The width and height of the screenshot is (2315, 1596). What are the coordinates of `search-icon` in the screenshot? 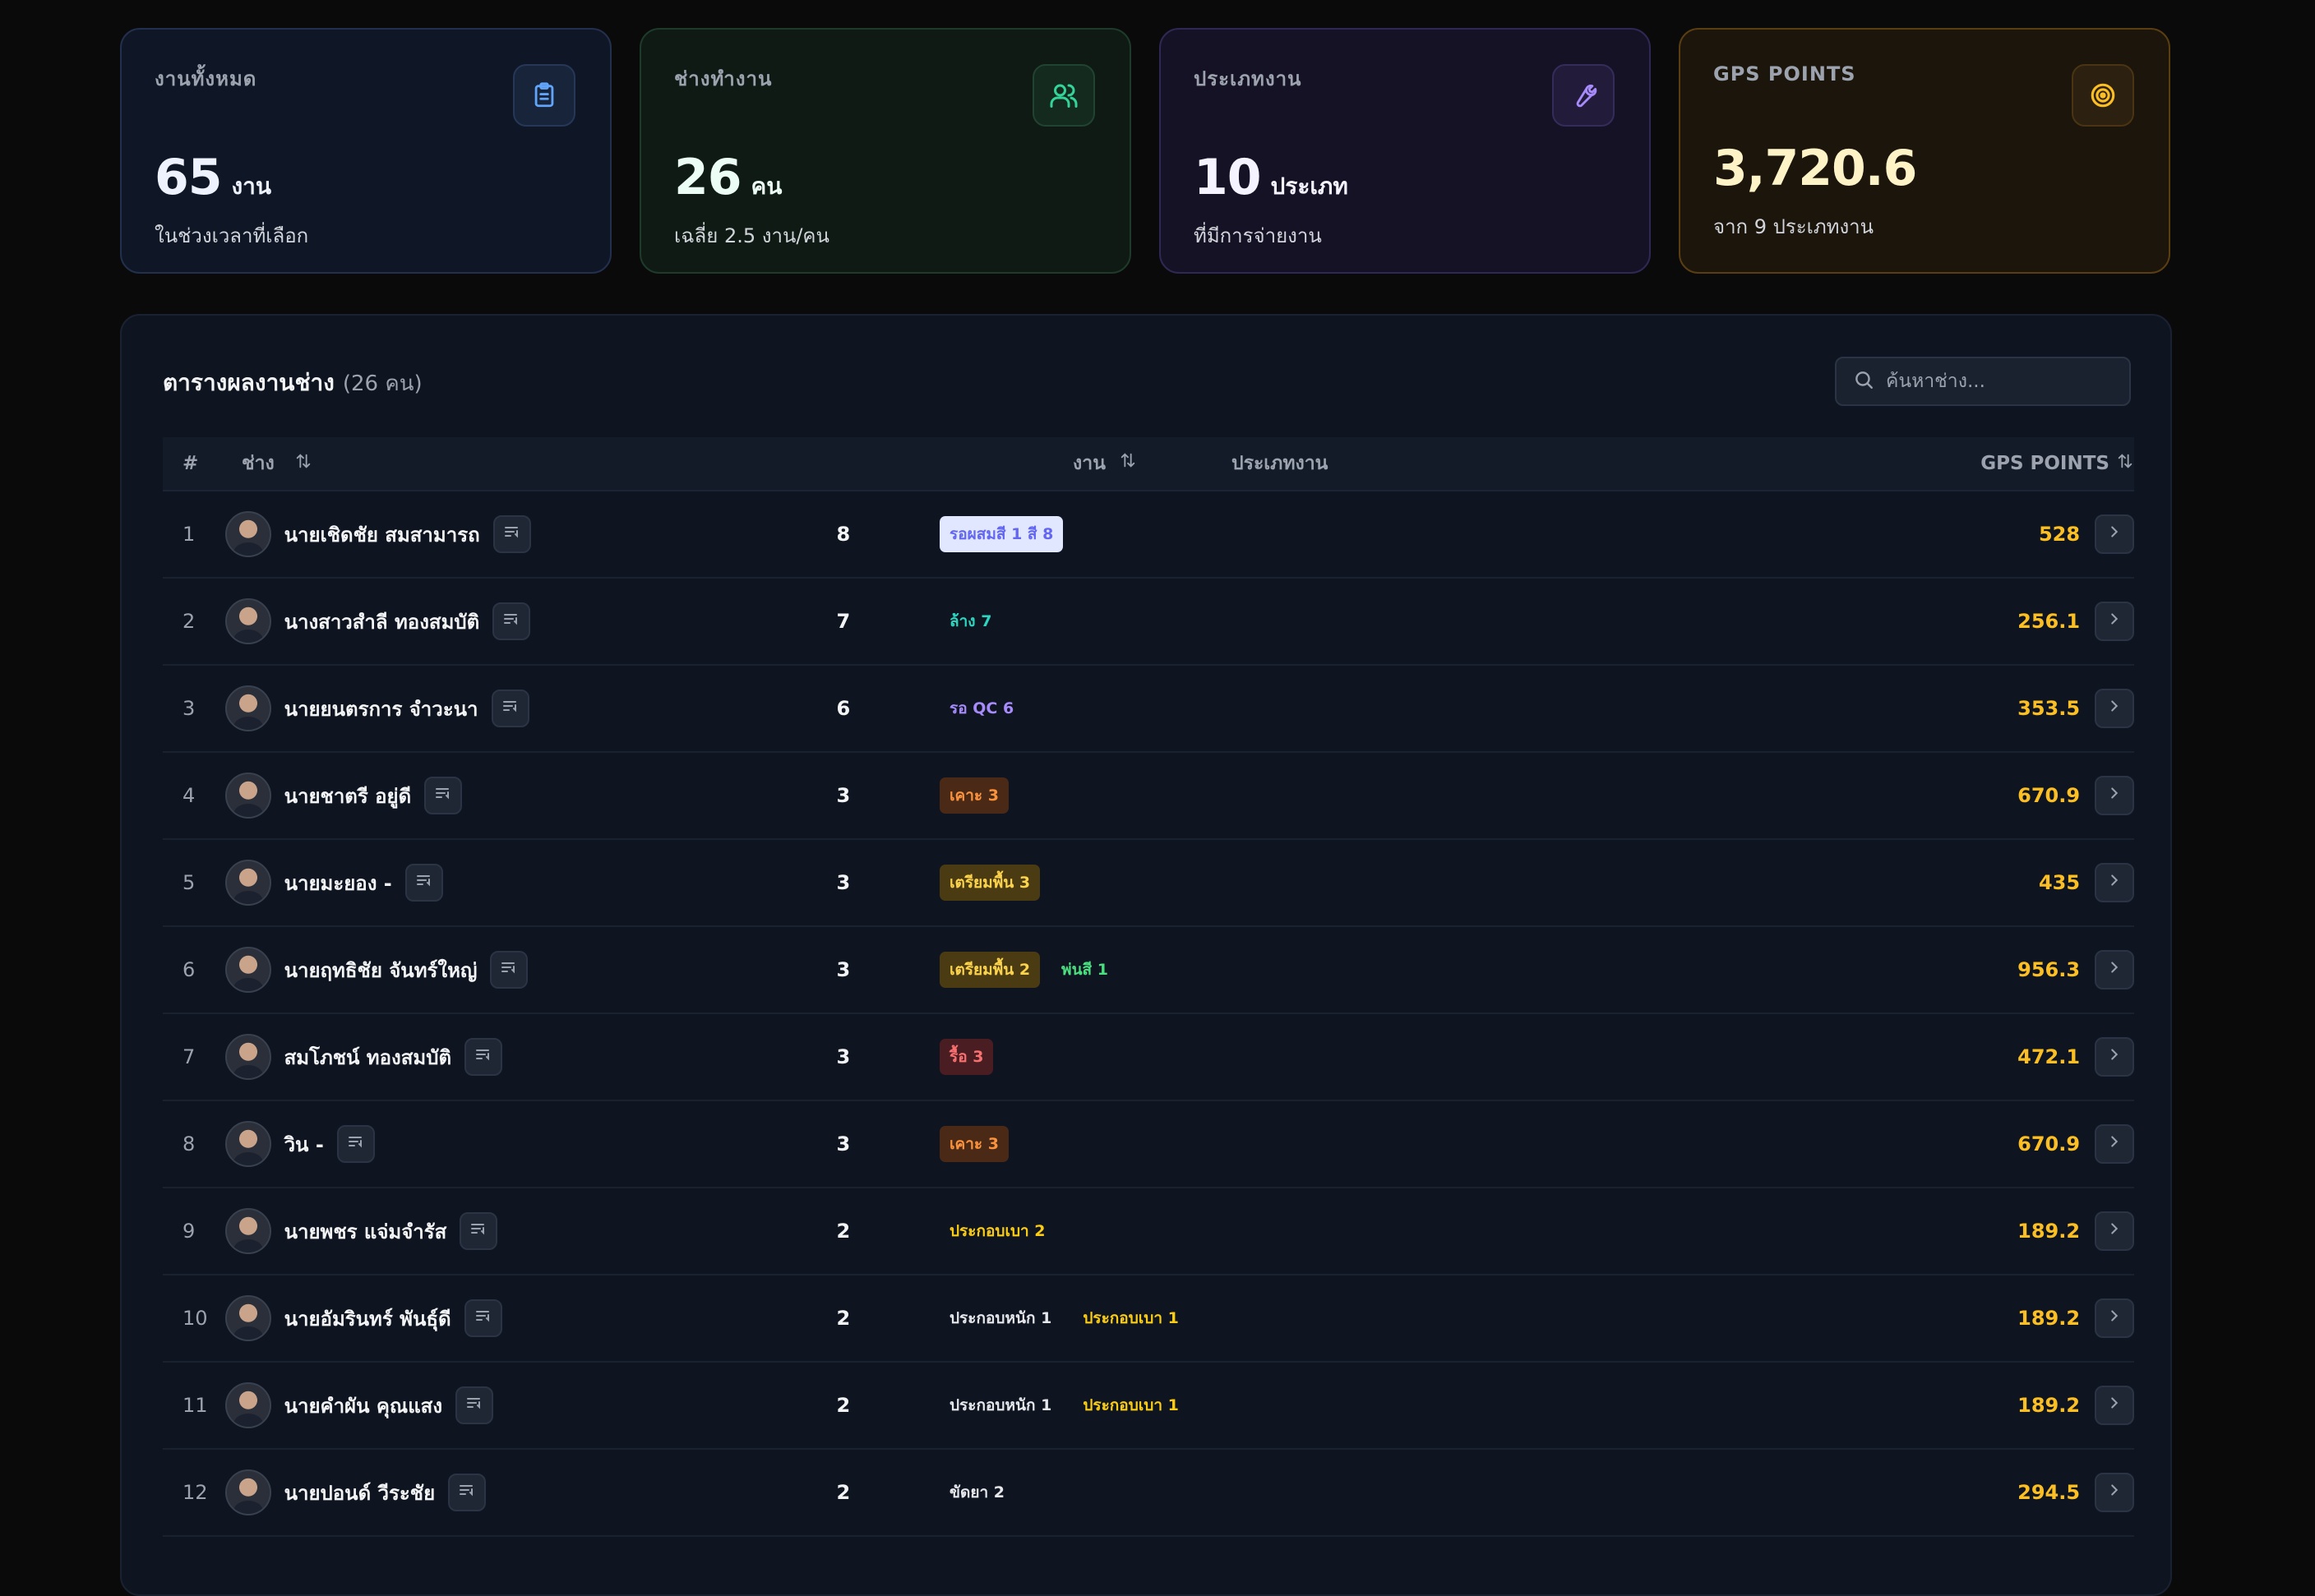 It's located at (1864, 381).